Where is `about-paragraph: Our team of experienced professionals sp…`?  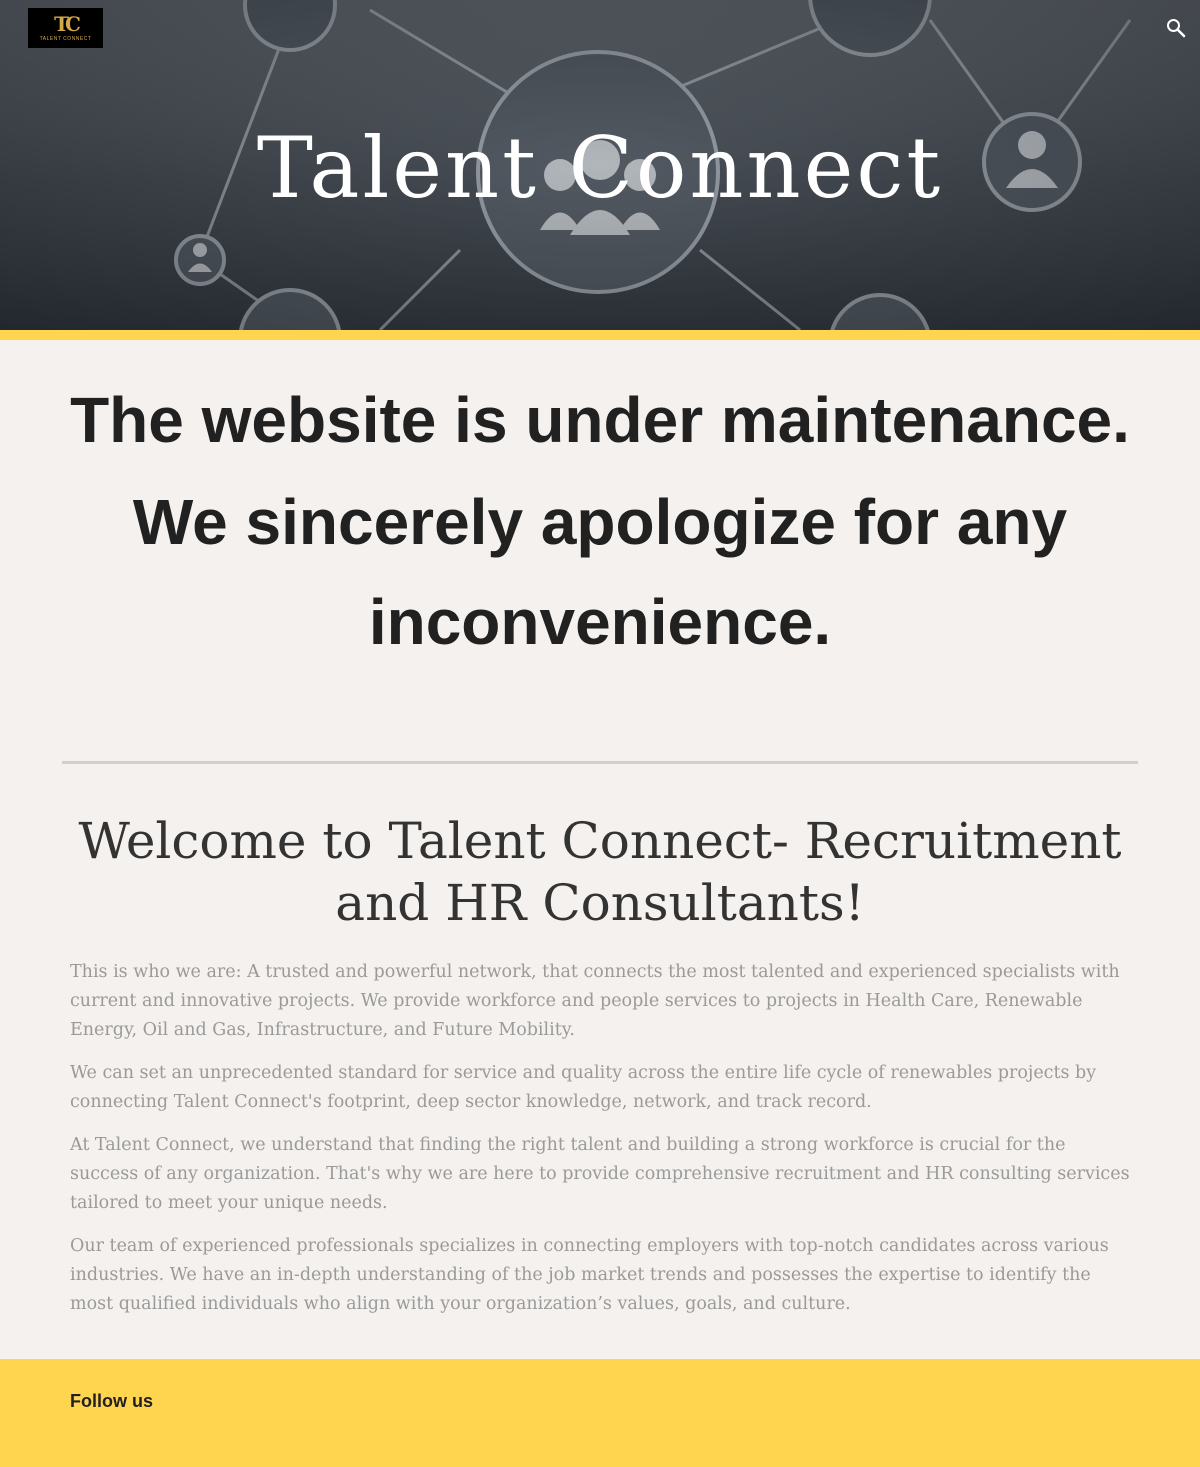 about-paragraph: Our team of experienced professionals sp… is located at coordinates (589, 1275).